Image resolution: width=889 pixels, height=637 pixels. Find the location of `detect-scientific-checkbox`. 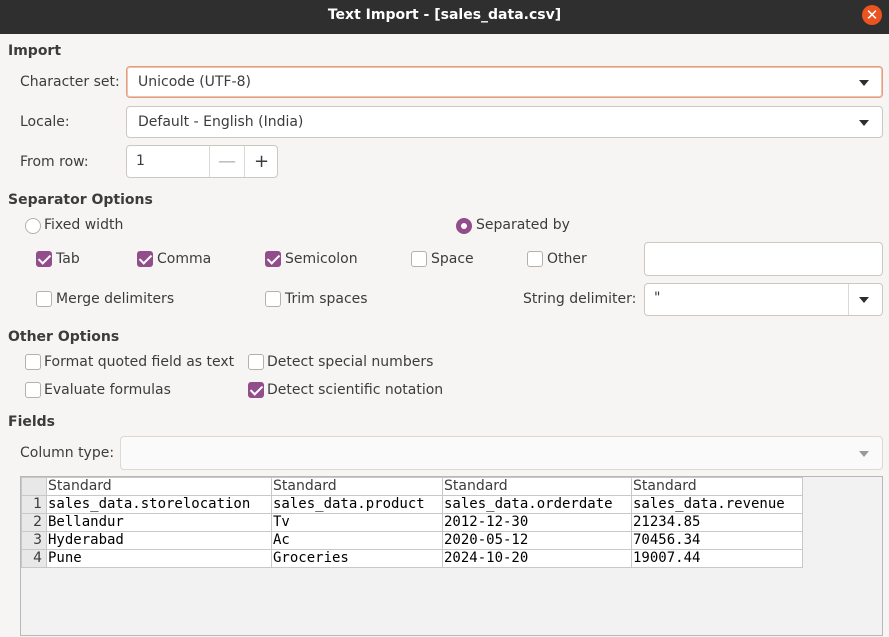

detect-scientific-checkbox is located at coordinates (256, 390).